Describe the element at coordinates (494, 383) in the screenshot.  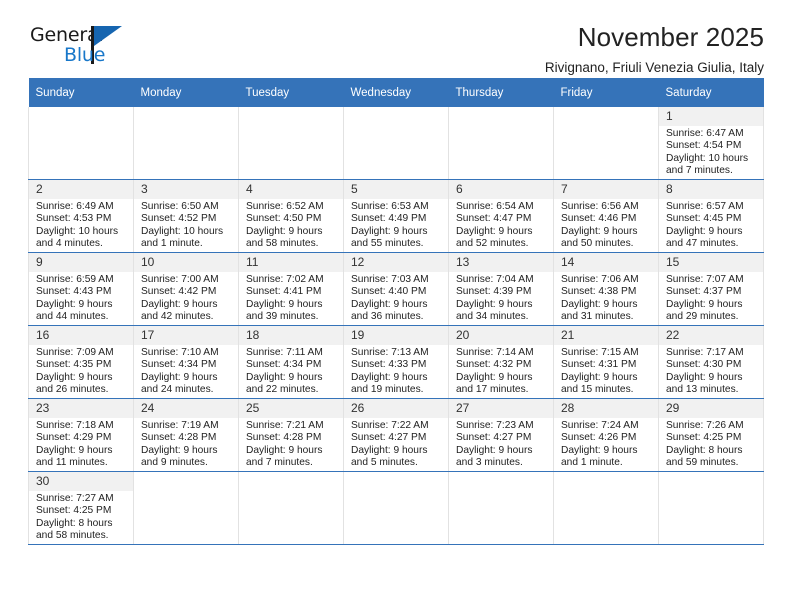
I see `daylight-text: Daylight: 9 hours and 17 minutes.` at that location.